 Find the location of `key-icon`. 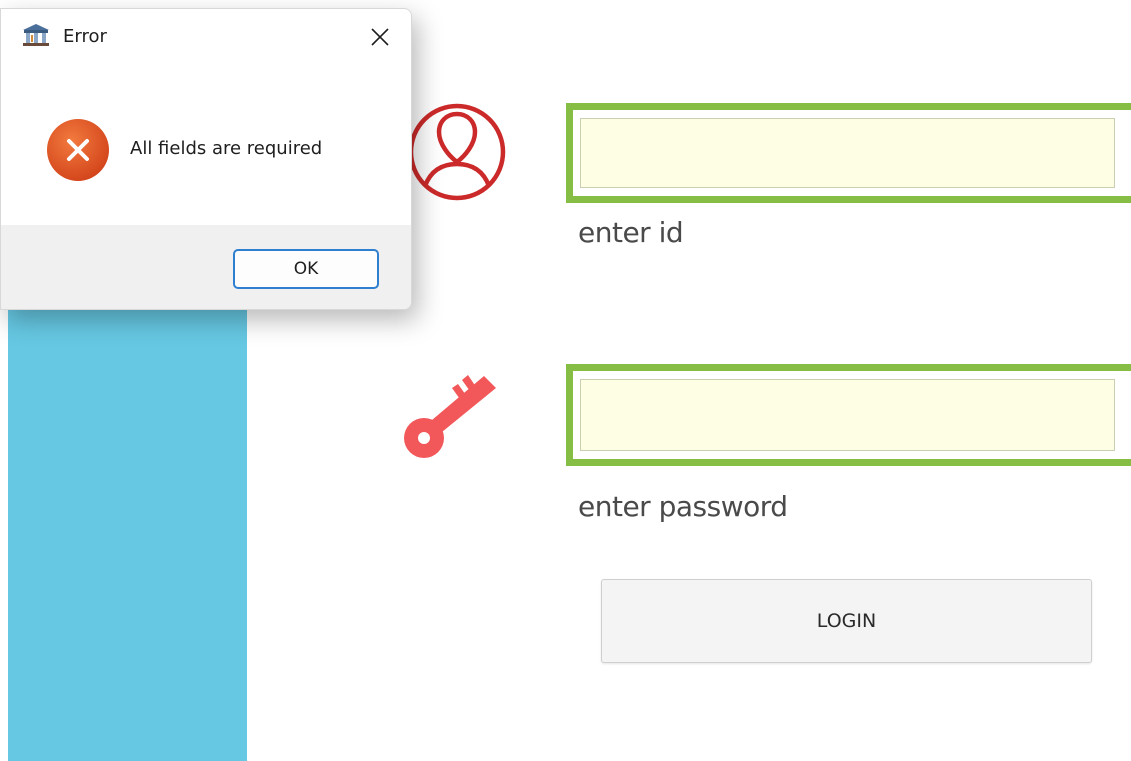

key-icon is located at coordinates (450, 416).